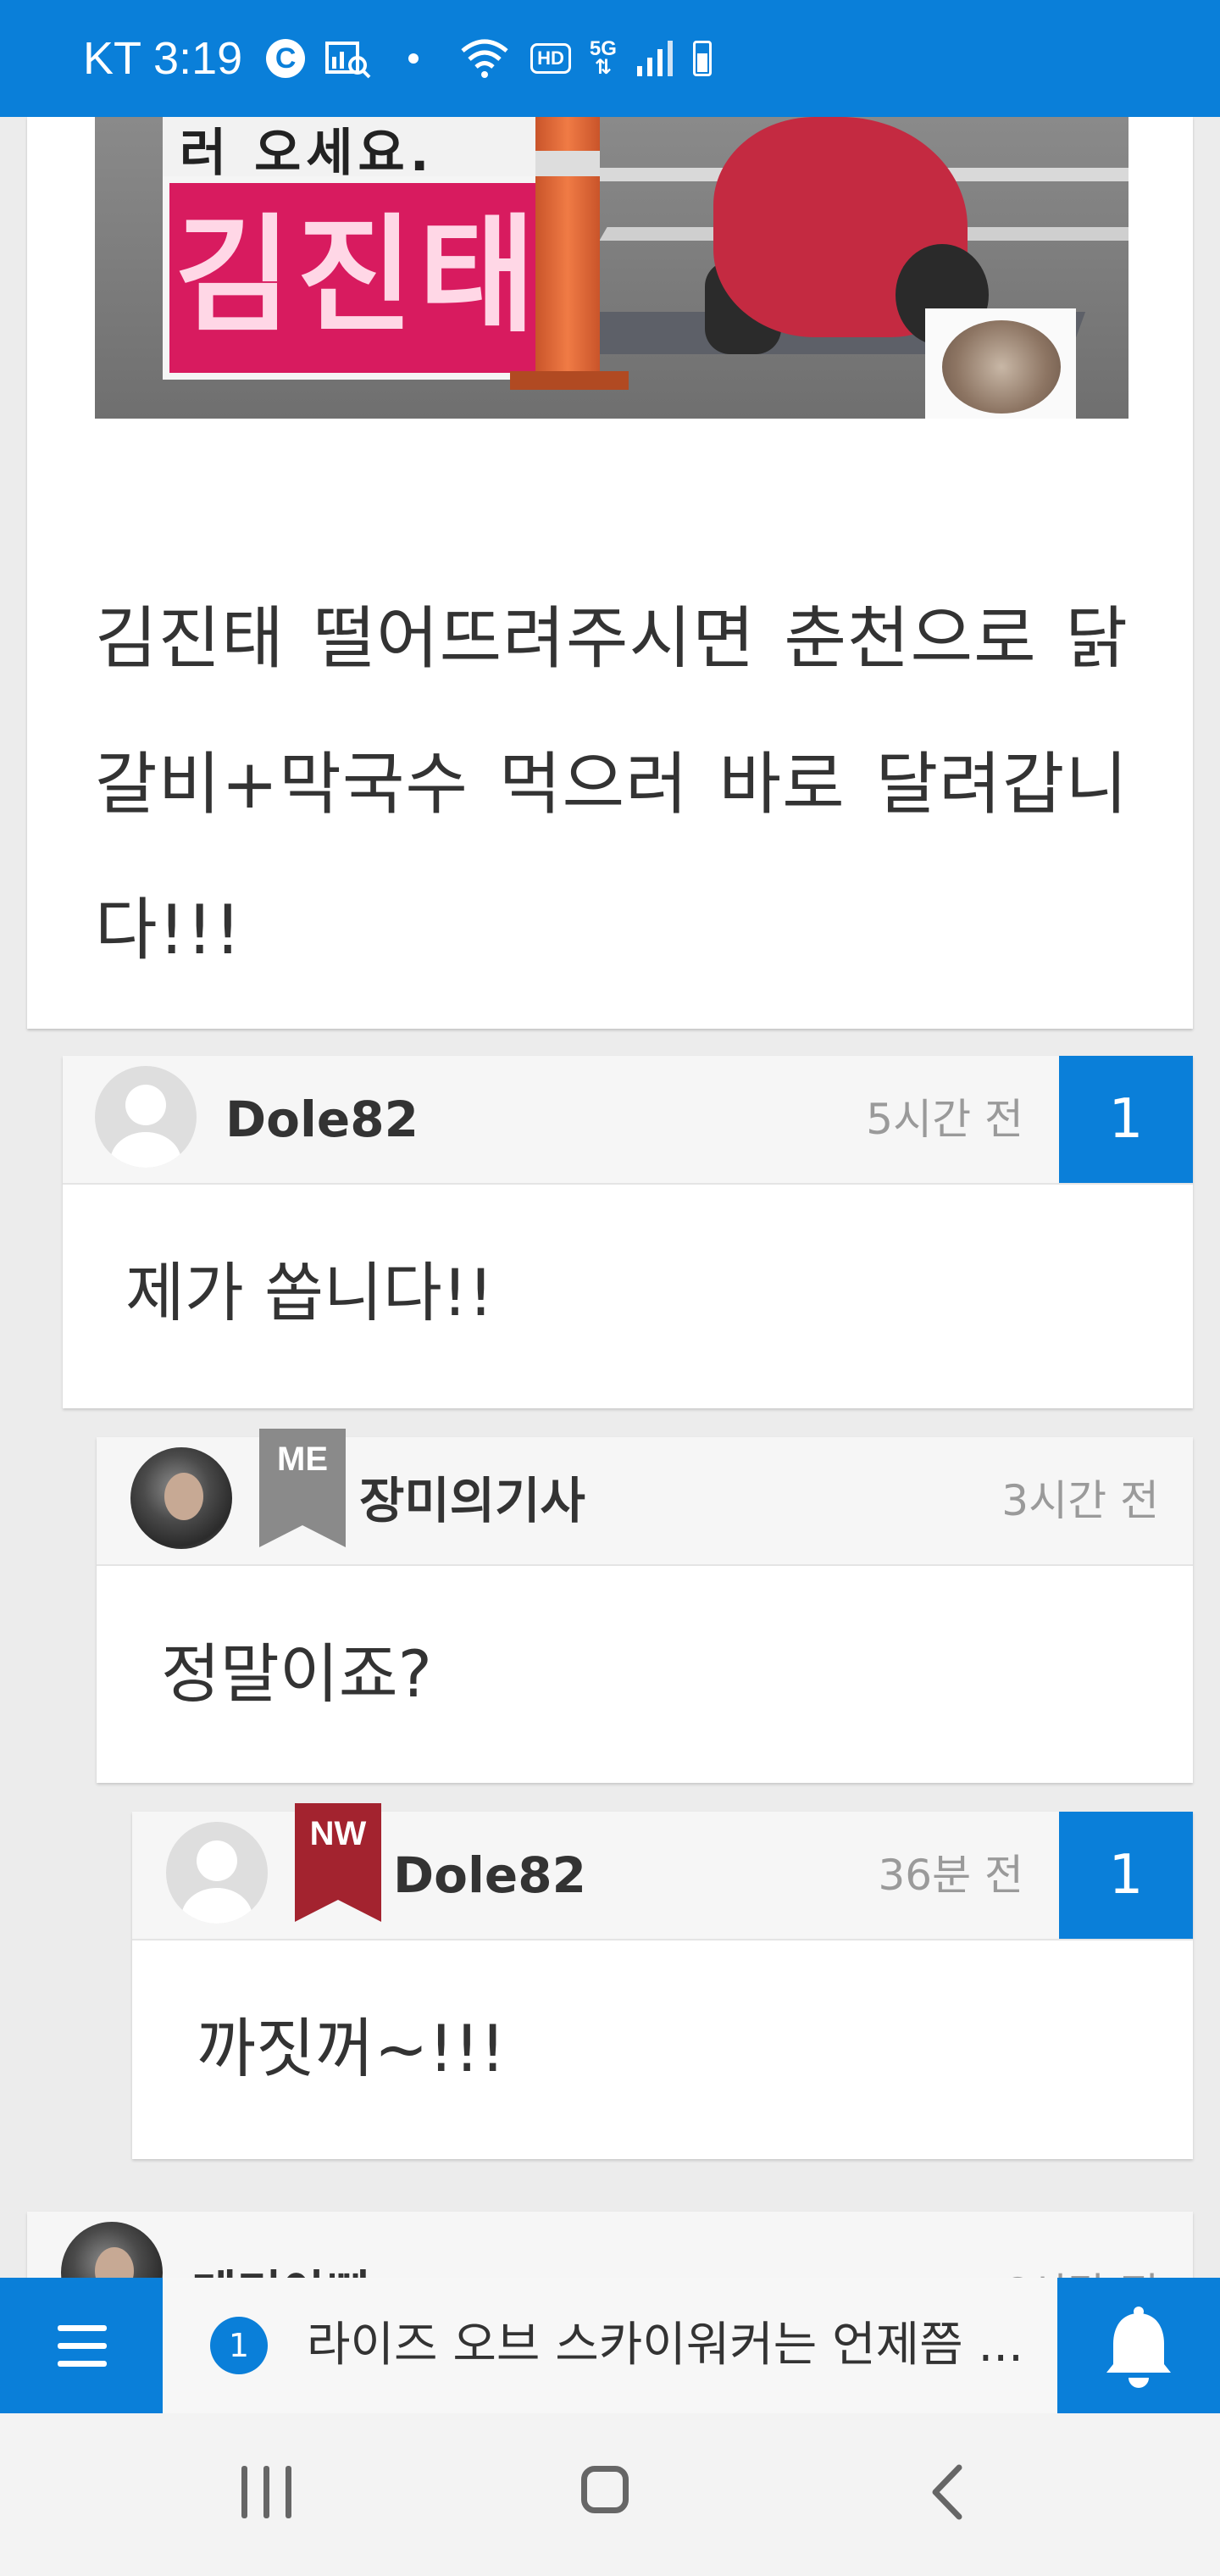 This screenshot has height=2576, width=1220. What do you see at coordinates (348, 60) in the screenshot?
I see `stats-icon` at bounding box center [348, 60].